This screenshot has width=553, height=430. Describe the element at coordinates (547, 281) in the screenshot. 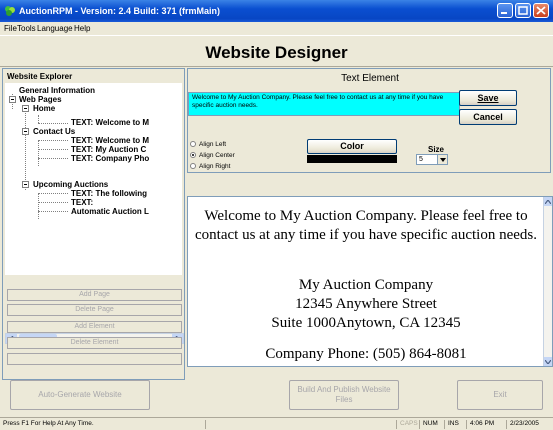

I see `preview-vertical-scrollbar` at that location.